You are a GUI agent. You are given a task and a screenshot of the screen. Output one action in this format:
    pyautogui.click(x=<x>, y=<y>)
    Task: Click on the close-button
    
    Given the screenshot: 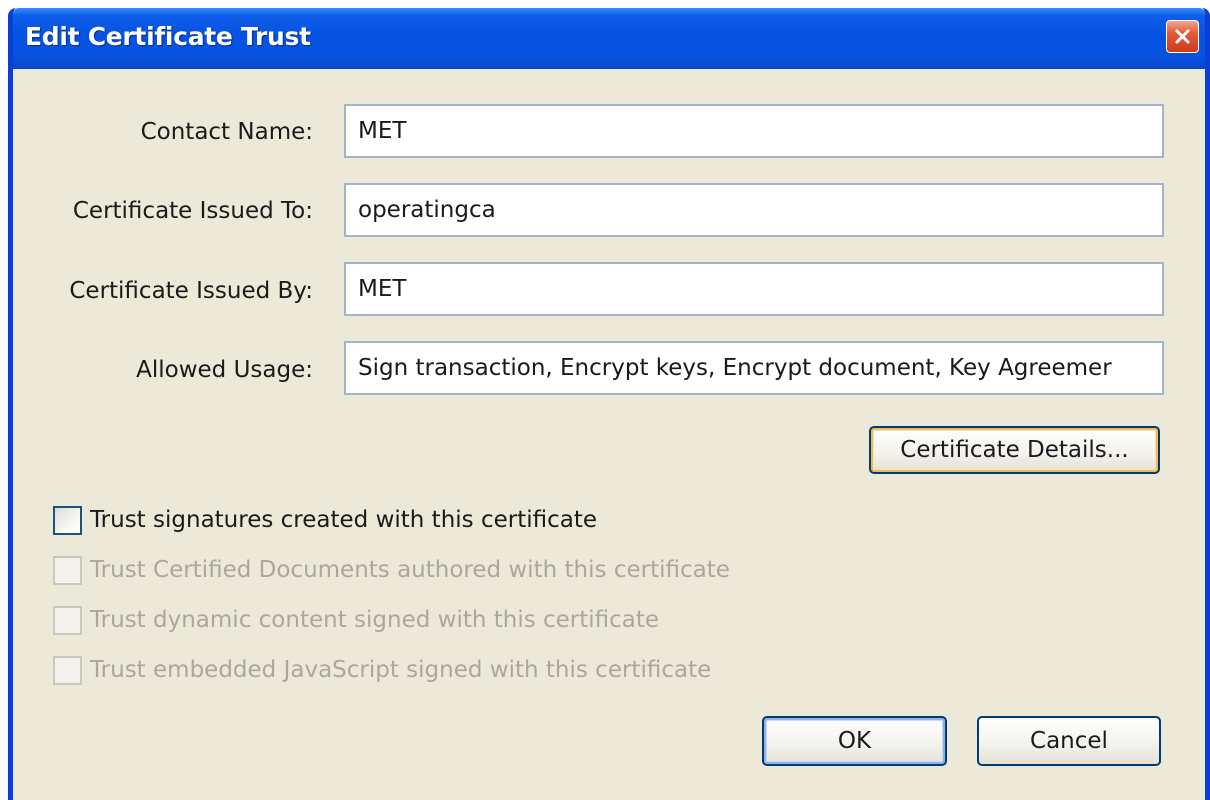 What is the action you would take?
    pyautogui.click(x=1182, y=36)
    